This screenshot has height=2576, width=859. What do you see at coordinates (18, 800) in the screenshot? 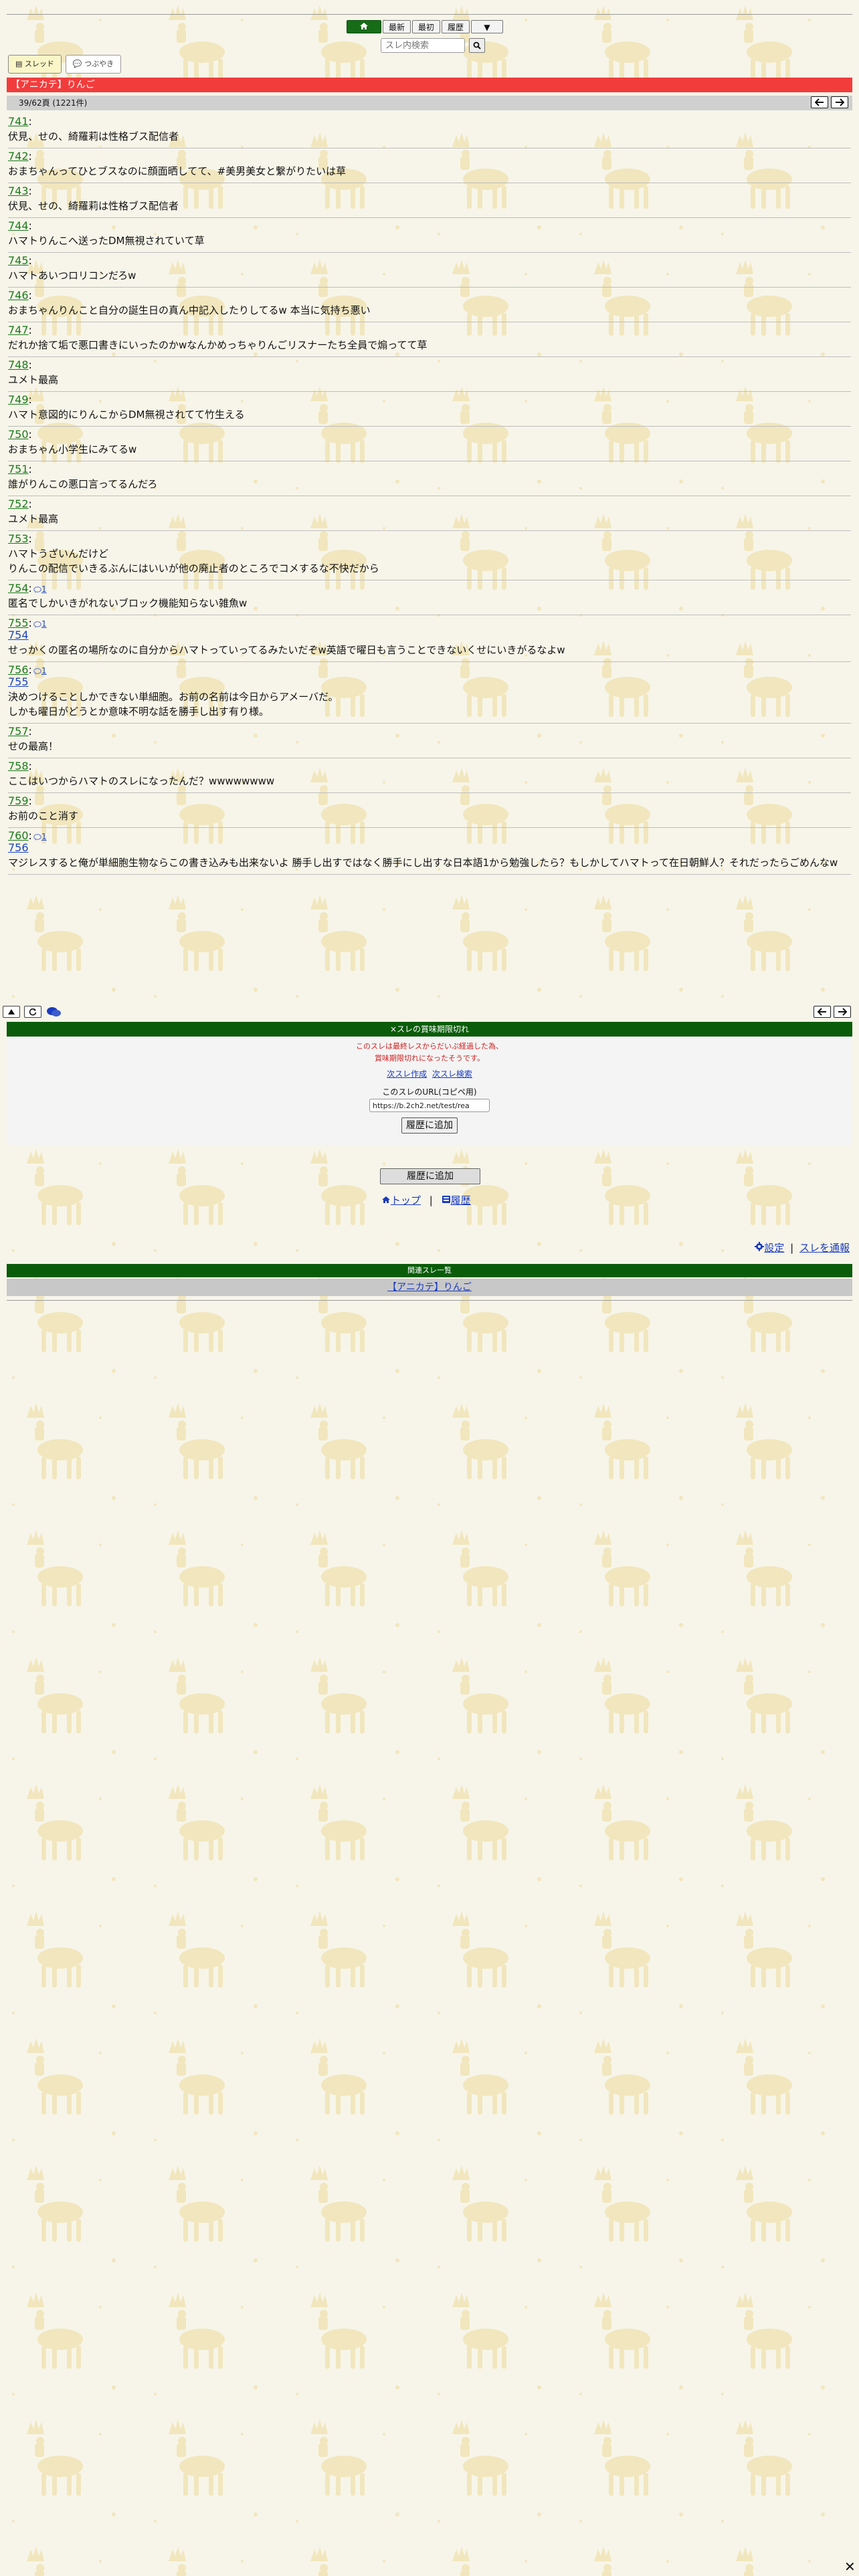
I see `post-number-link: 759` at bounding box center [18, 800].